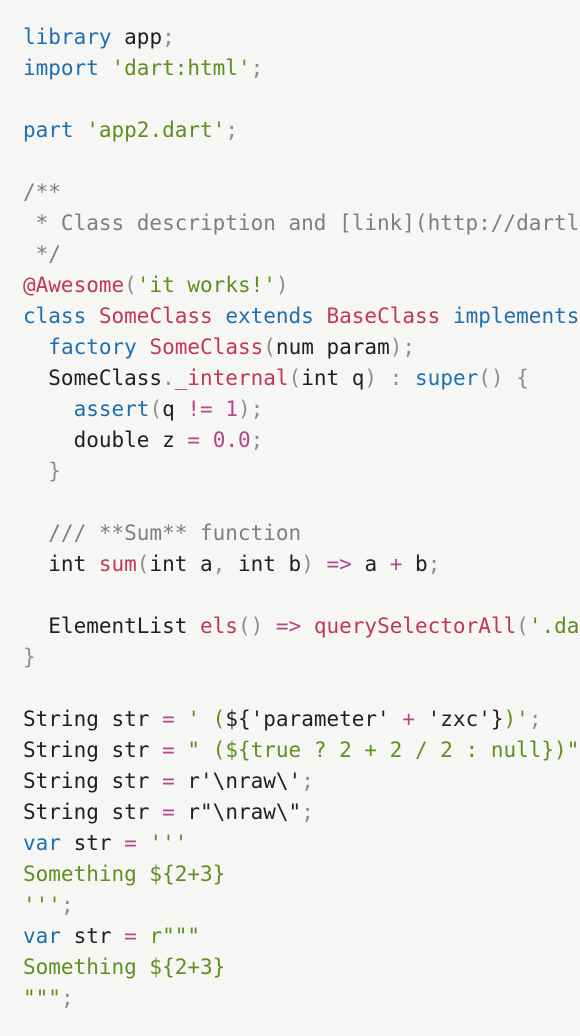 Image resolution: width=580 pixels, height=1036 pixels. Describe the element at coordinates (383, 316) in the screenshot. I see `code-token: BaseClass` at that location.